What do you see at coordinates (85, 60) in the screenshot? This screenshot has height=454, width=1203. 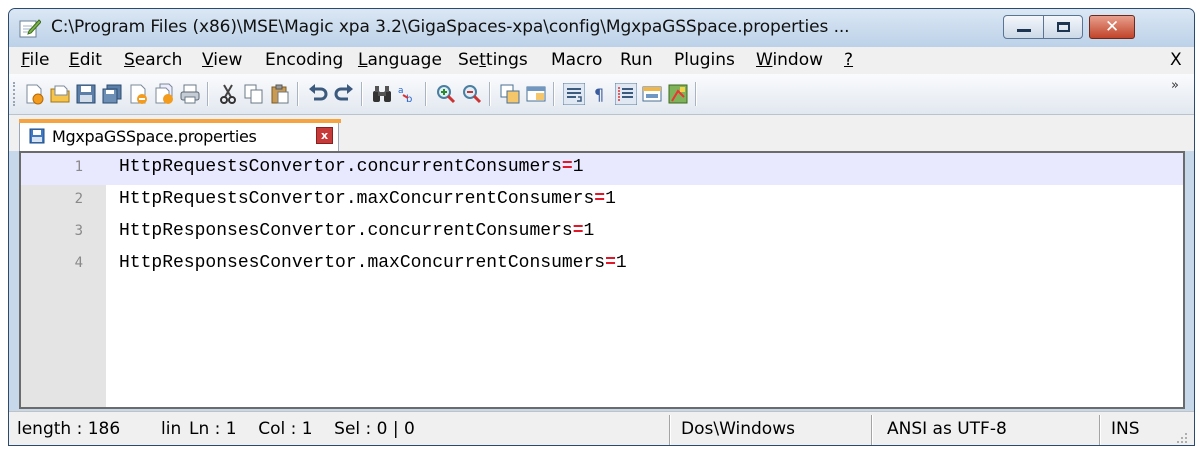 I see `menu-edit: Edit` at bounding box center [85, 60].